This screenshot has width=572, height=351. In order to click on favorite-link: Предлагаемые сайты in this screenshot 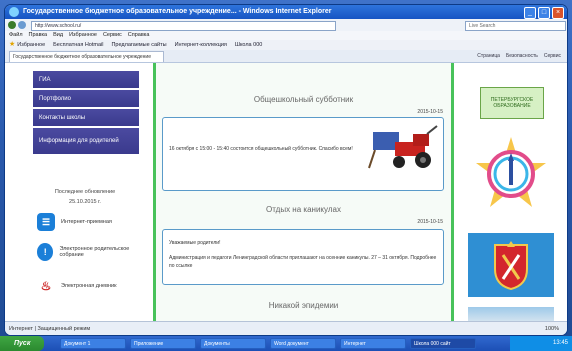, I will do `click(138, 45)`.